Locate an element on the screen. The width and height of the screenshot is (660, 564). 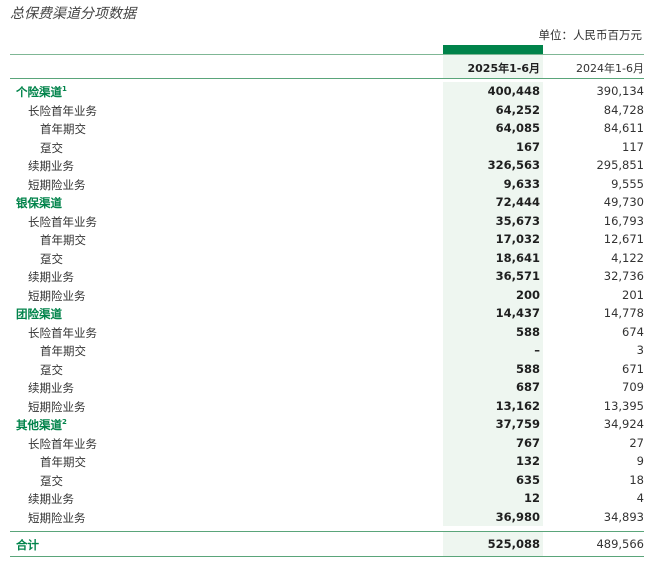
row-label-text: 银保渠道 is located at coordinates (39, 203).